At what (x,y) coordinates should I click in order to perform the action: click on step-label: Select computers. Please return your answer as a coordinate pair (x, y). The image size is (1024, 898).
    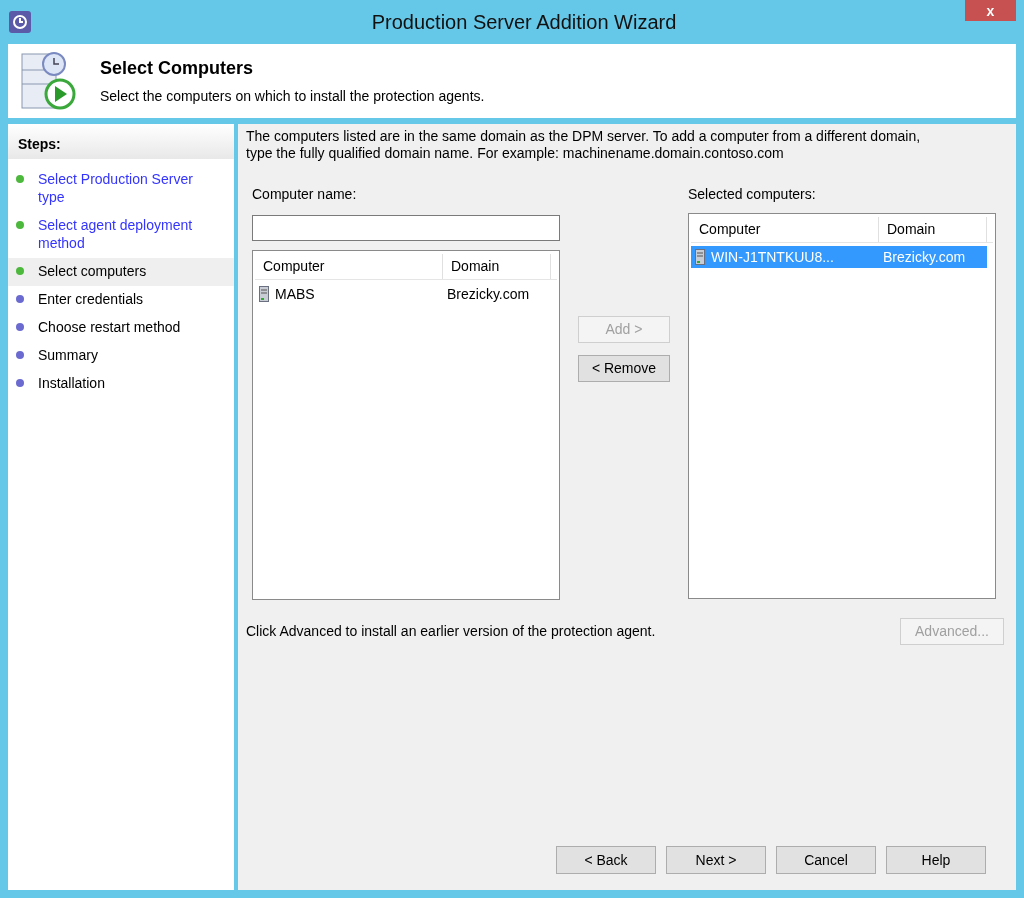
    Looking at the image, I should click on (92, 271).